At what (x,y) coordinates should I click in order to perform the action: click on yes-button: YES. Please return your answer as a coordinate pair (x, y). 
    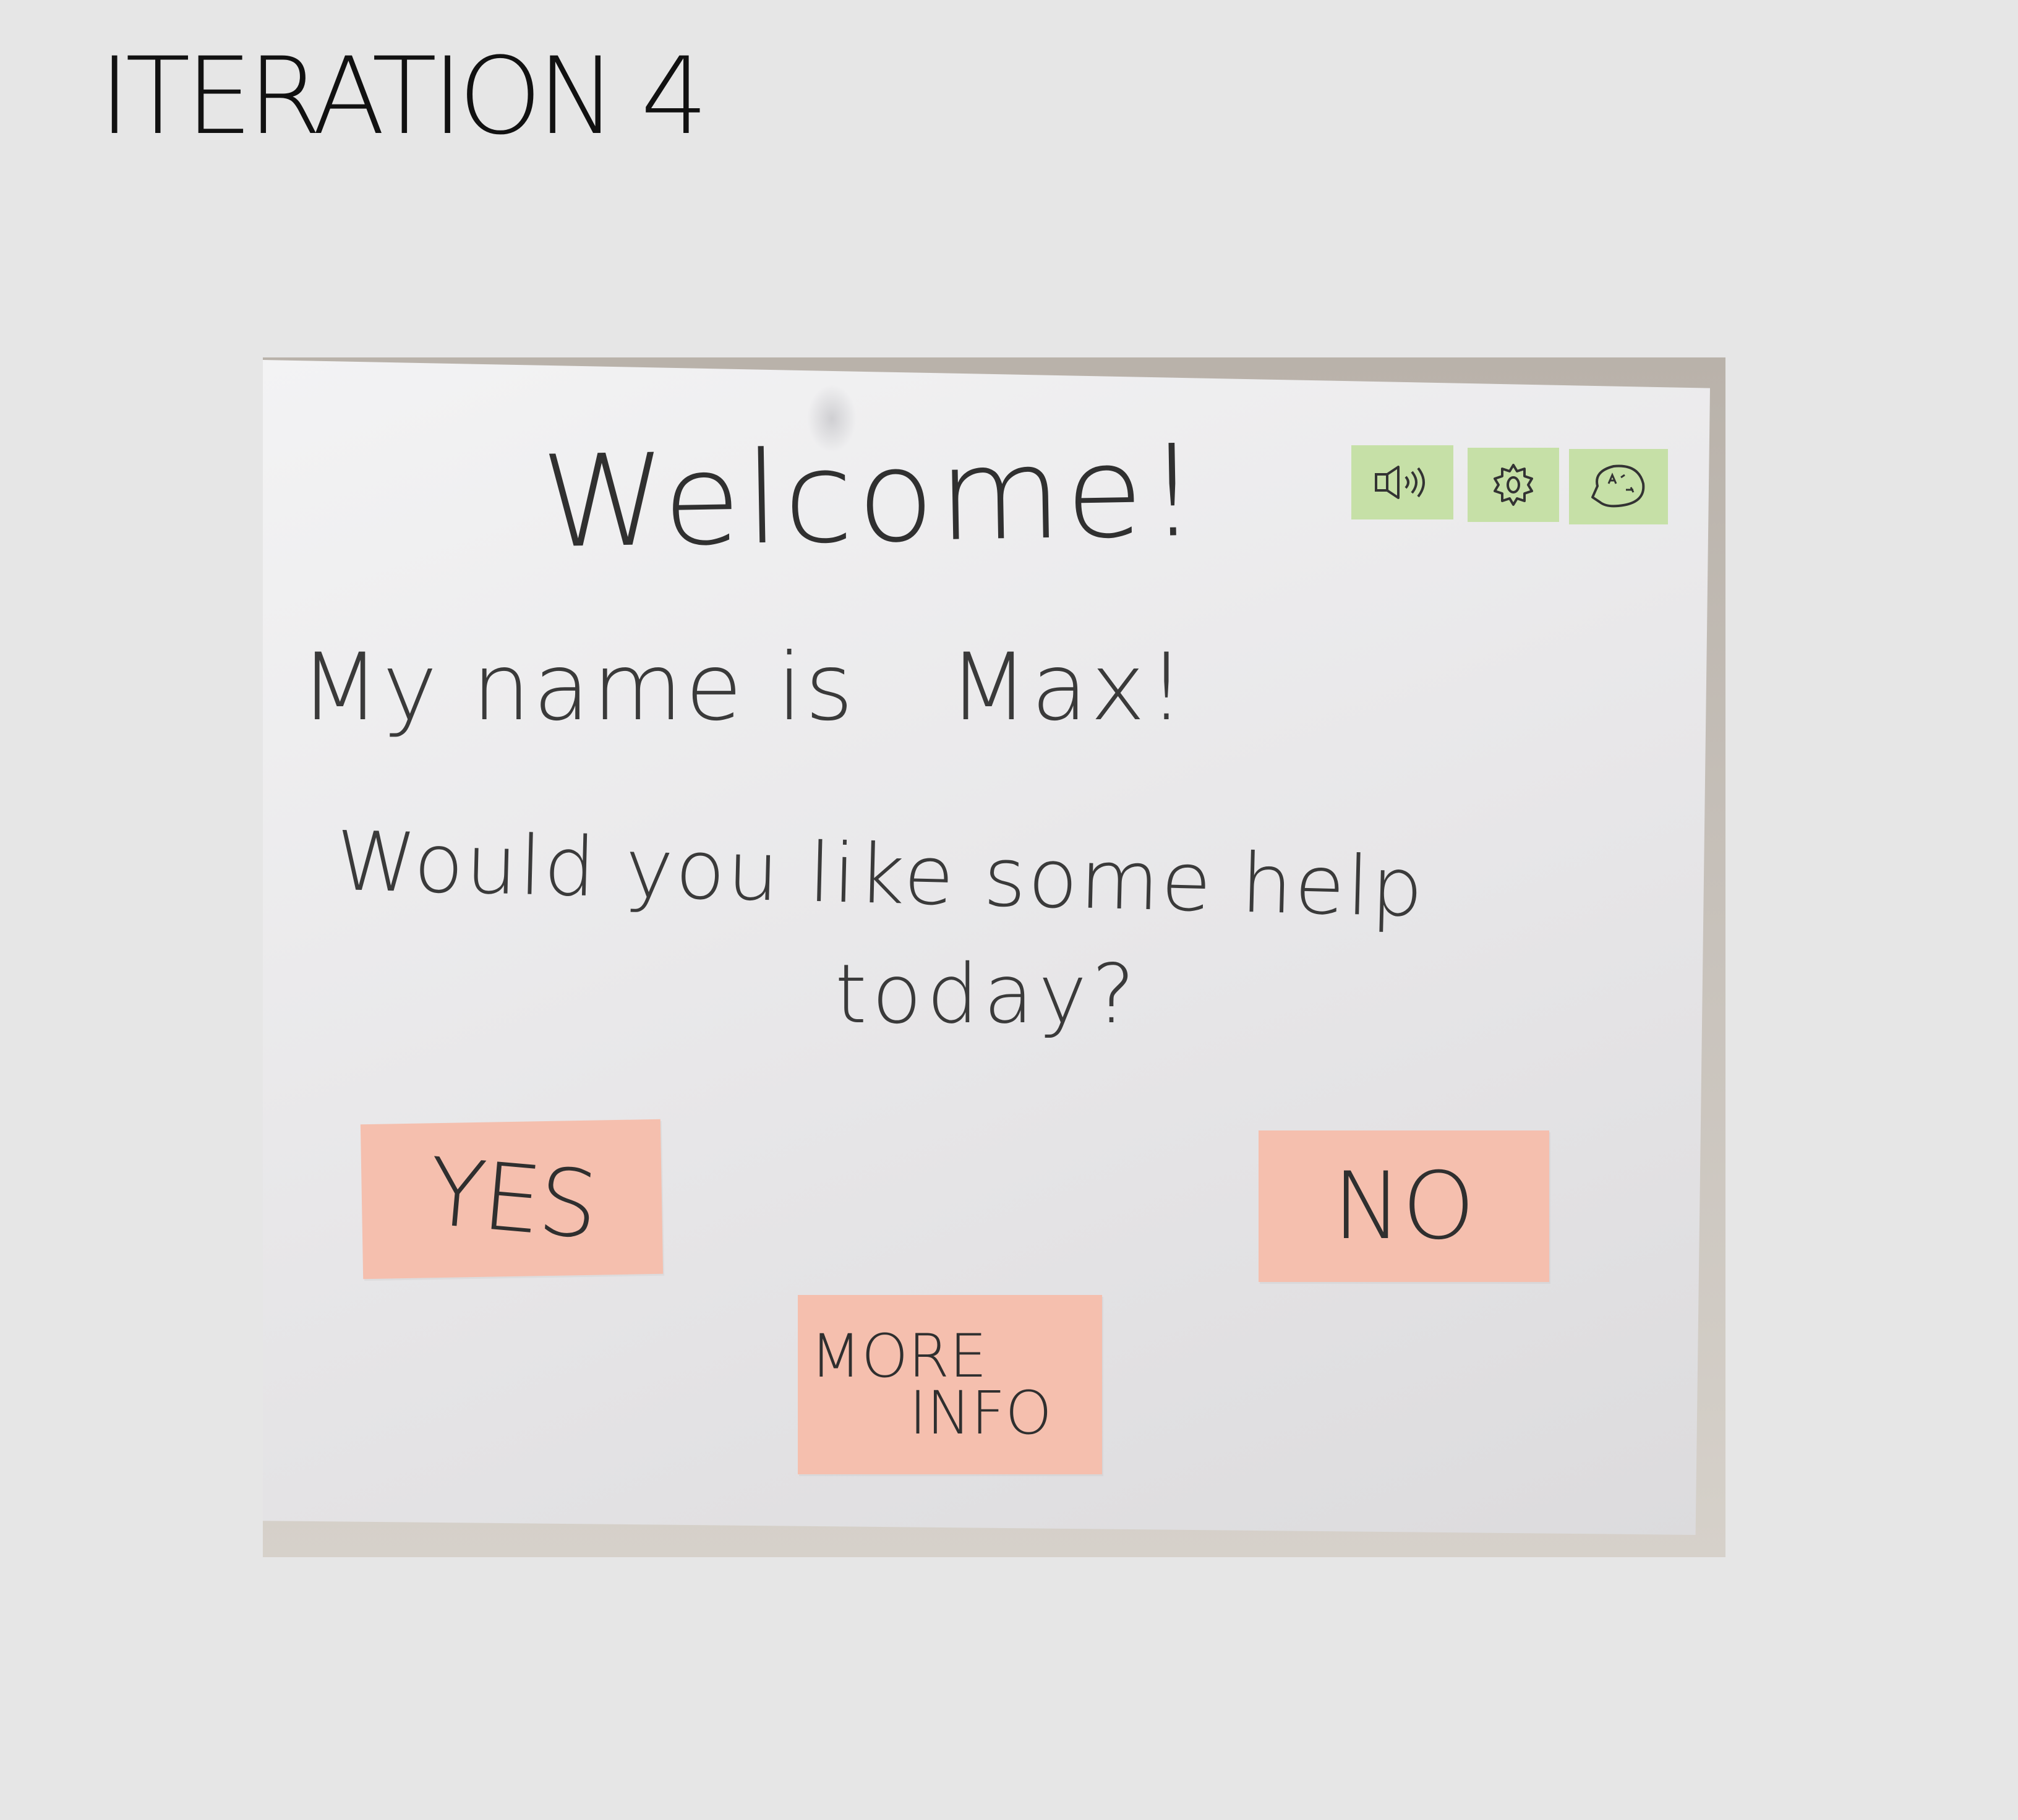
    Looking at the image, I should click on (512, 1199).